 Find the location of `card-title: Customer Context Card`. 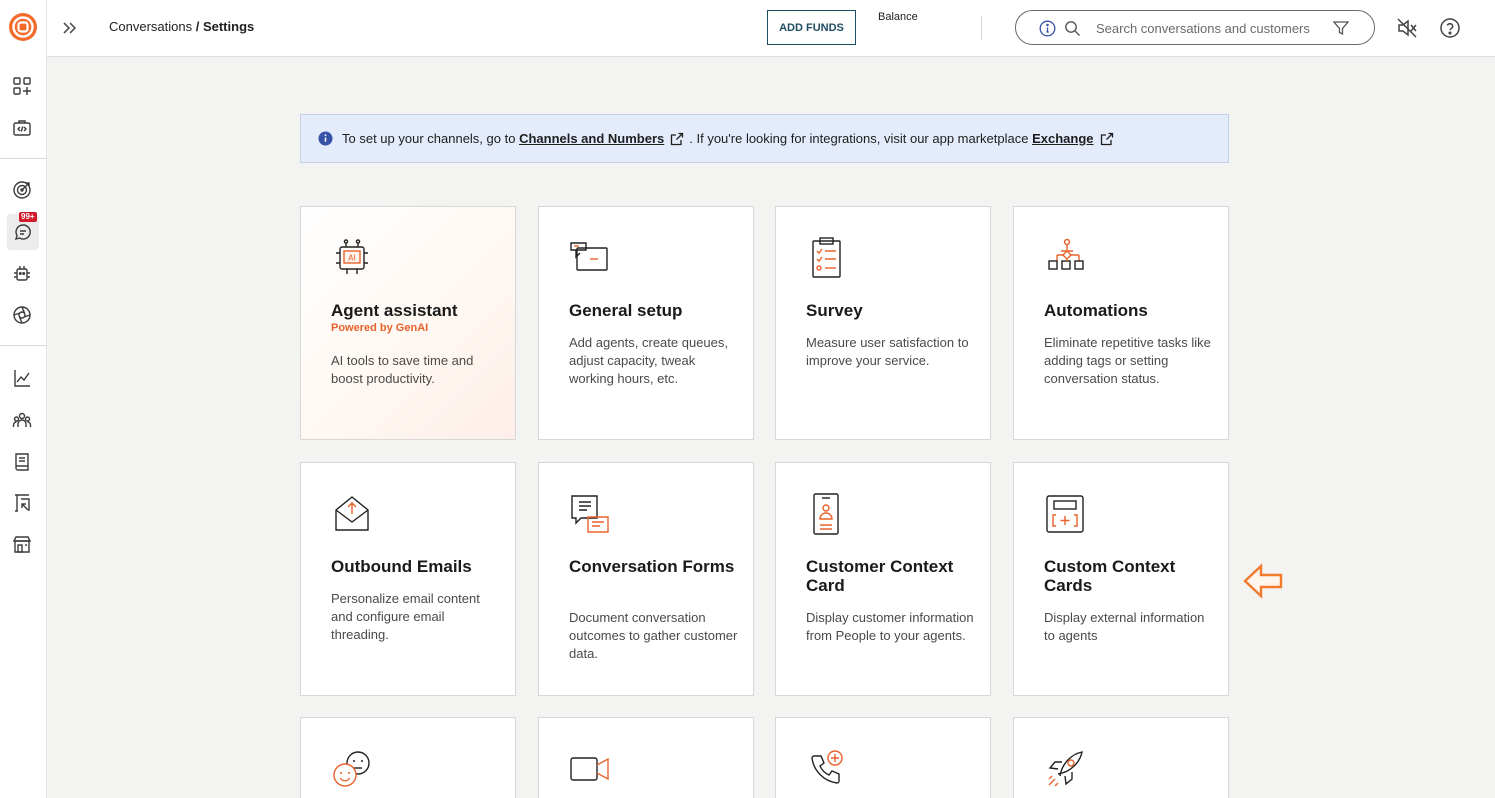

card-title: Customer Context Card is located at coordinates (880, 576).